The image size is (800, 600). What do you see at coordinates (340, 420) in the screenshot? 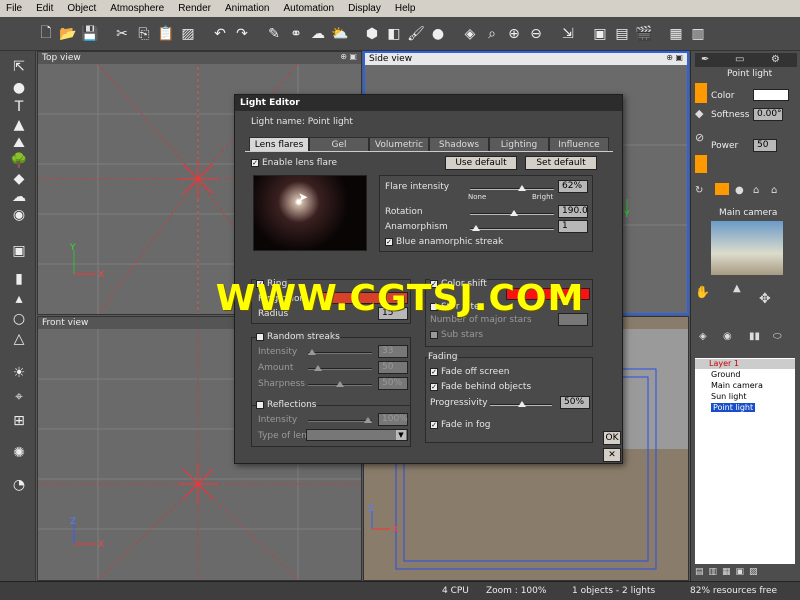
I see `reflection-intensity-slider` at bounding box center [340, 420].